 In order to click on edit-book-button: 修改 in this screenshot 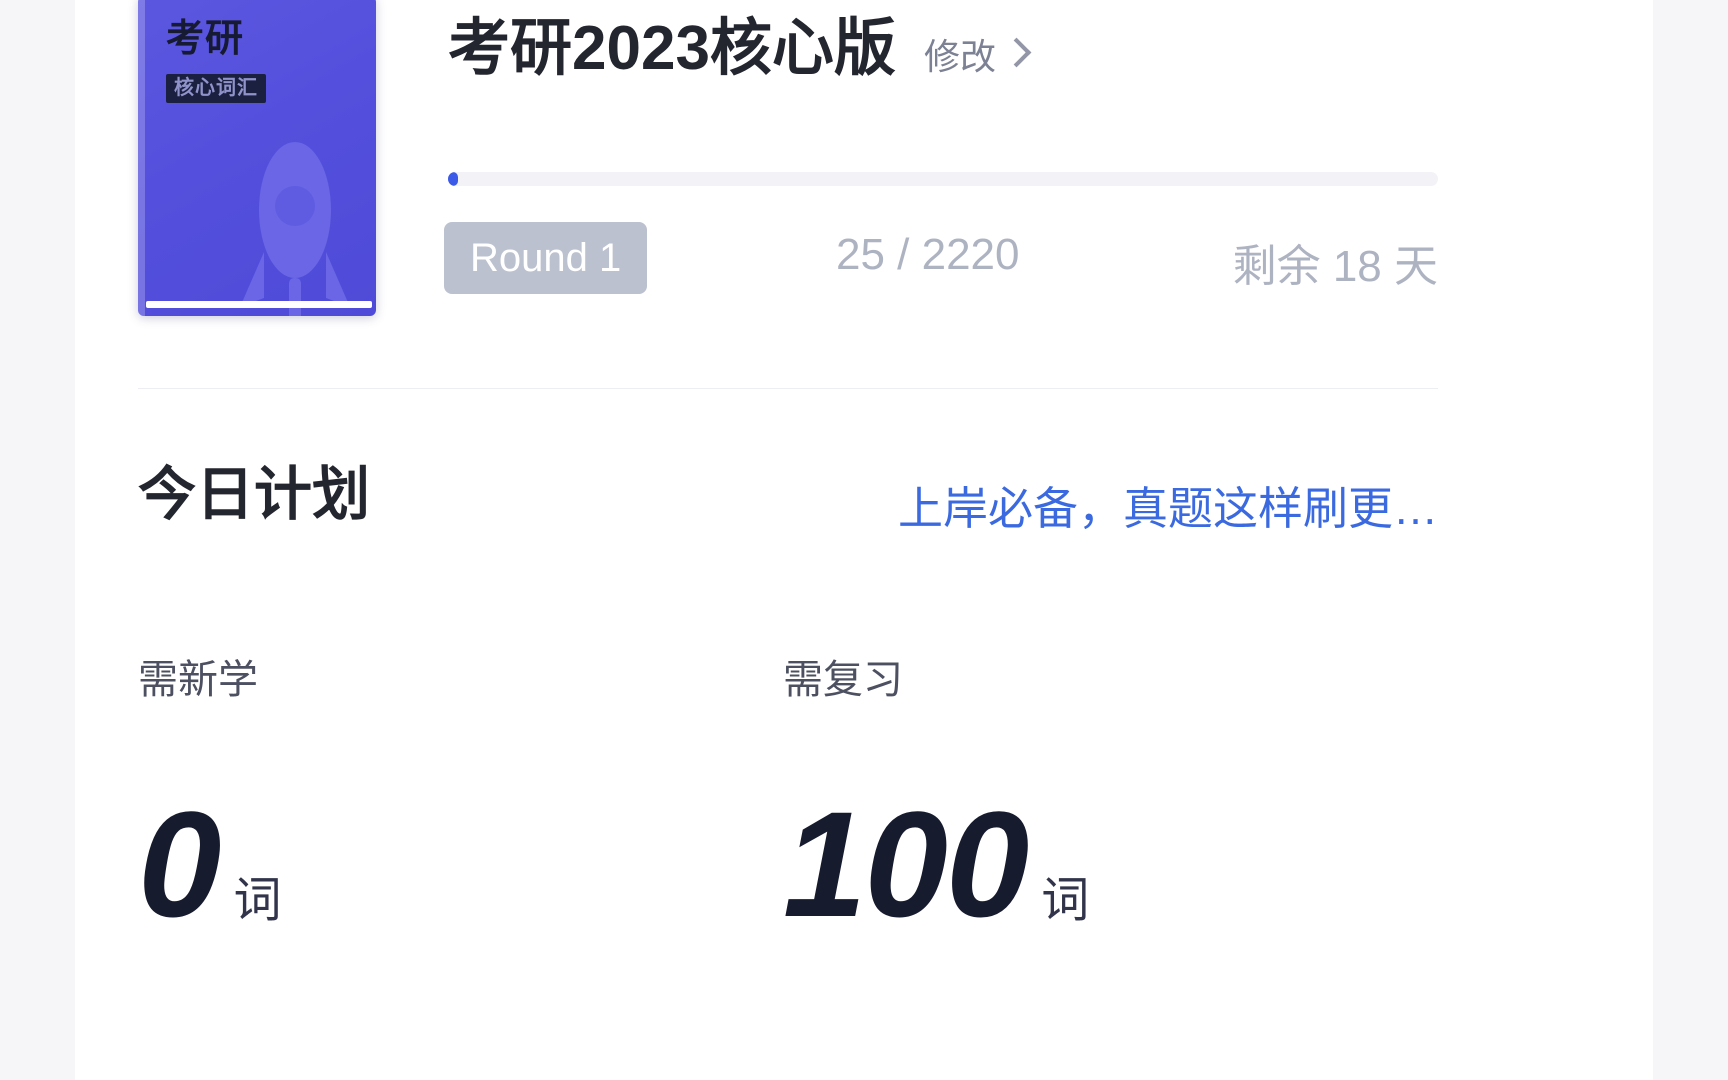, I will do `click(977, 54)`.